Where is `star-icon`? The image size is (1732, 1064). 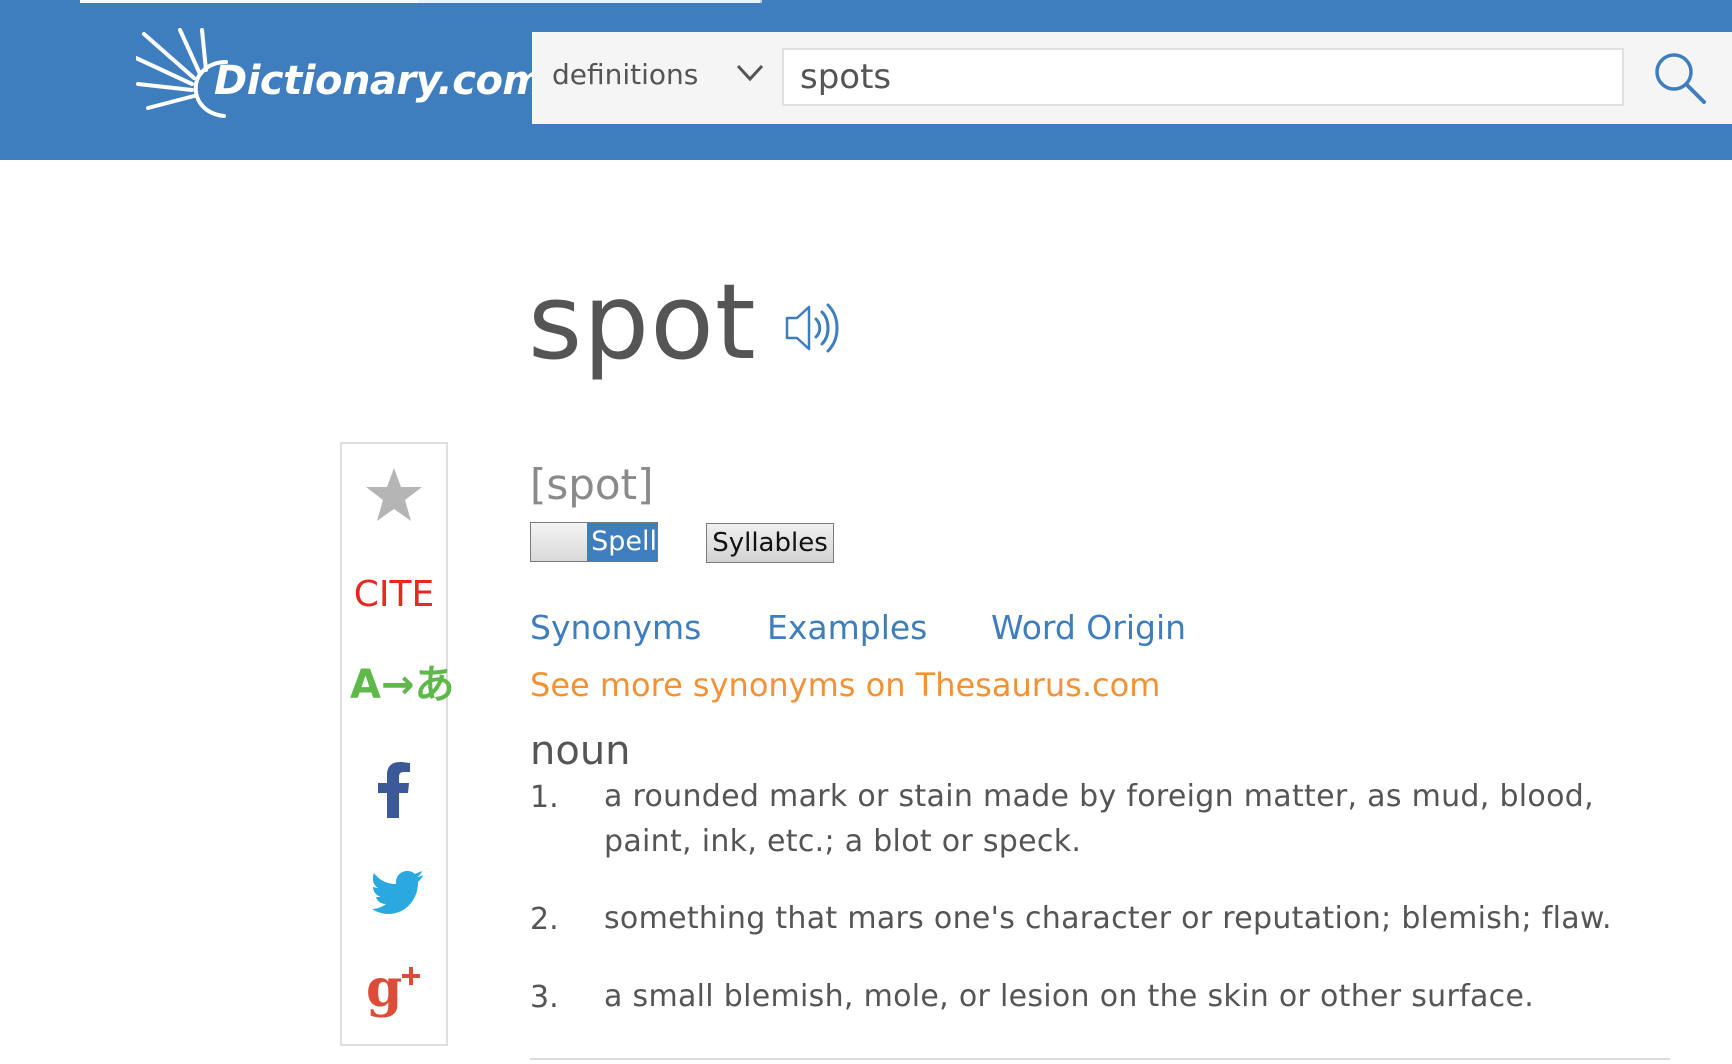 star-icon is located at coordinates (394, 495).